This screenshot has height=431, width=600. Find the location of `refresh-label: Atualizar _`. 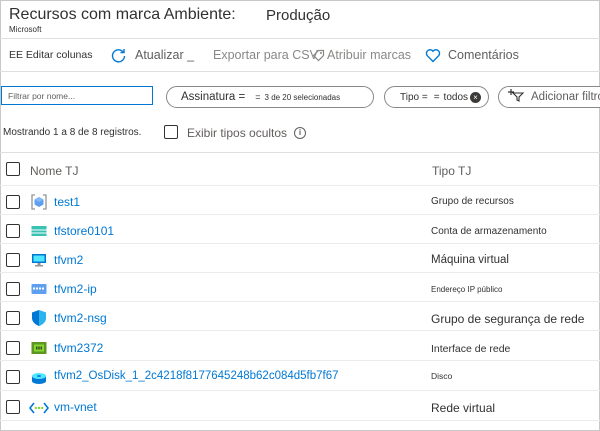

refresh-label: Atualizar _ is located at coordinates (165, 55).